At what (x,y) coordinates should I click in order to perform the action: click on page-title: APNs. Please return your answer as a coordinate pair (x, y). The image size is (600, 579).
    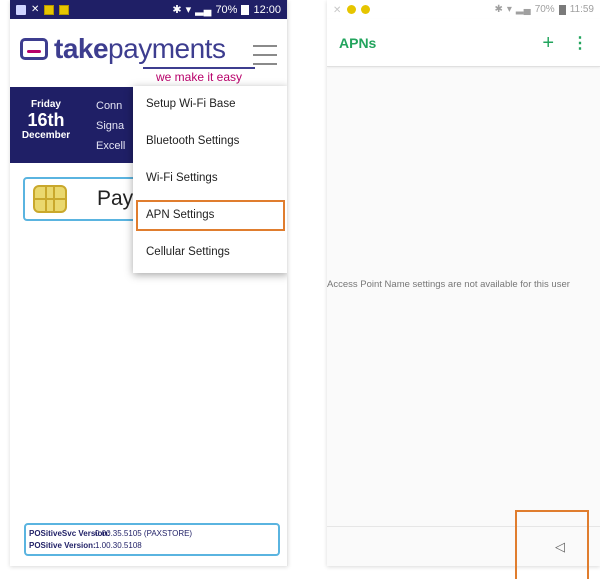
    Looking at the image, I should click on (358, 42).